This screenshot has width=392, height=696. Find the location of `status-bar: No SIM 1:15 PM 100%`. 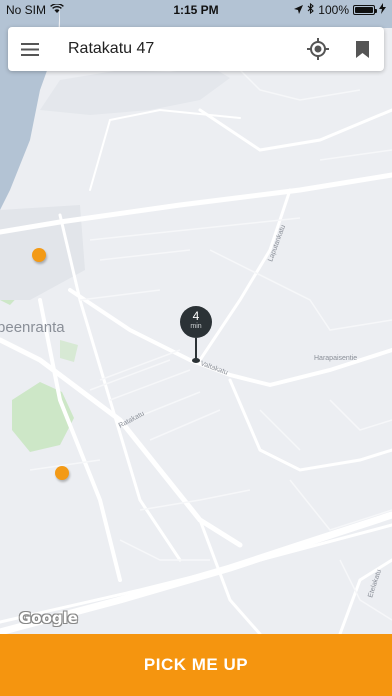

status-bar: No SIM 1:15 PM 100% is located at coordinates (196, 10).